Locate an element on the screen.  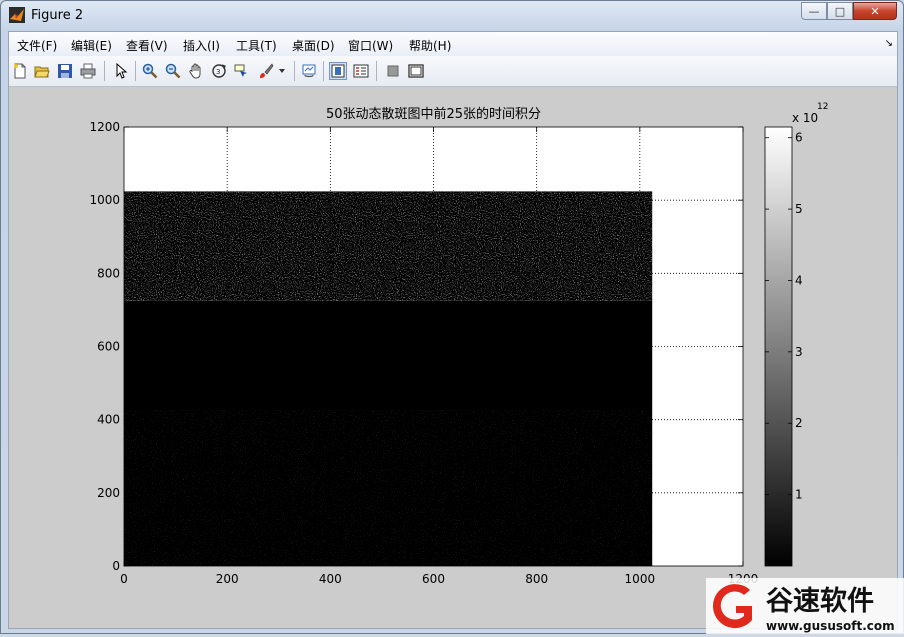
zoom-out-button is located at coordinates (173, 71).